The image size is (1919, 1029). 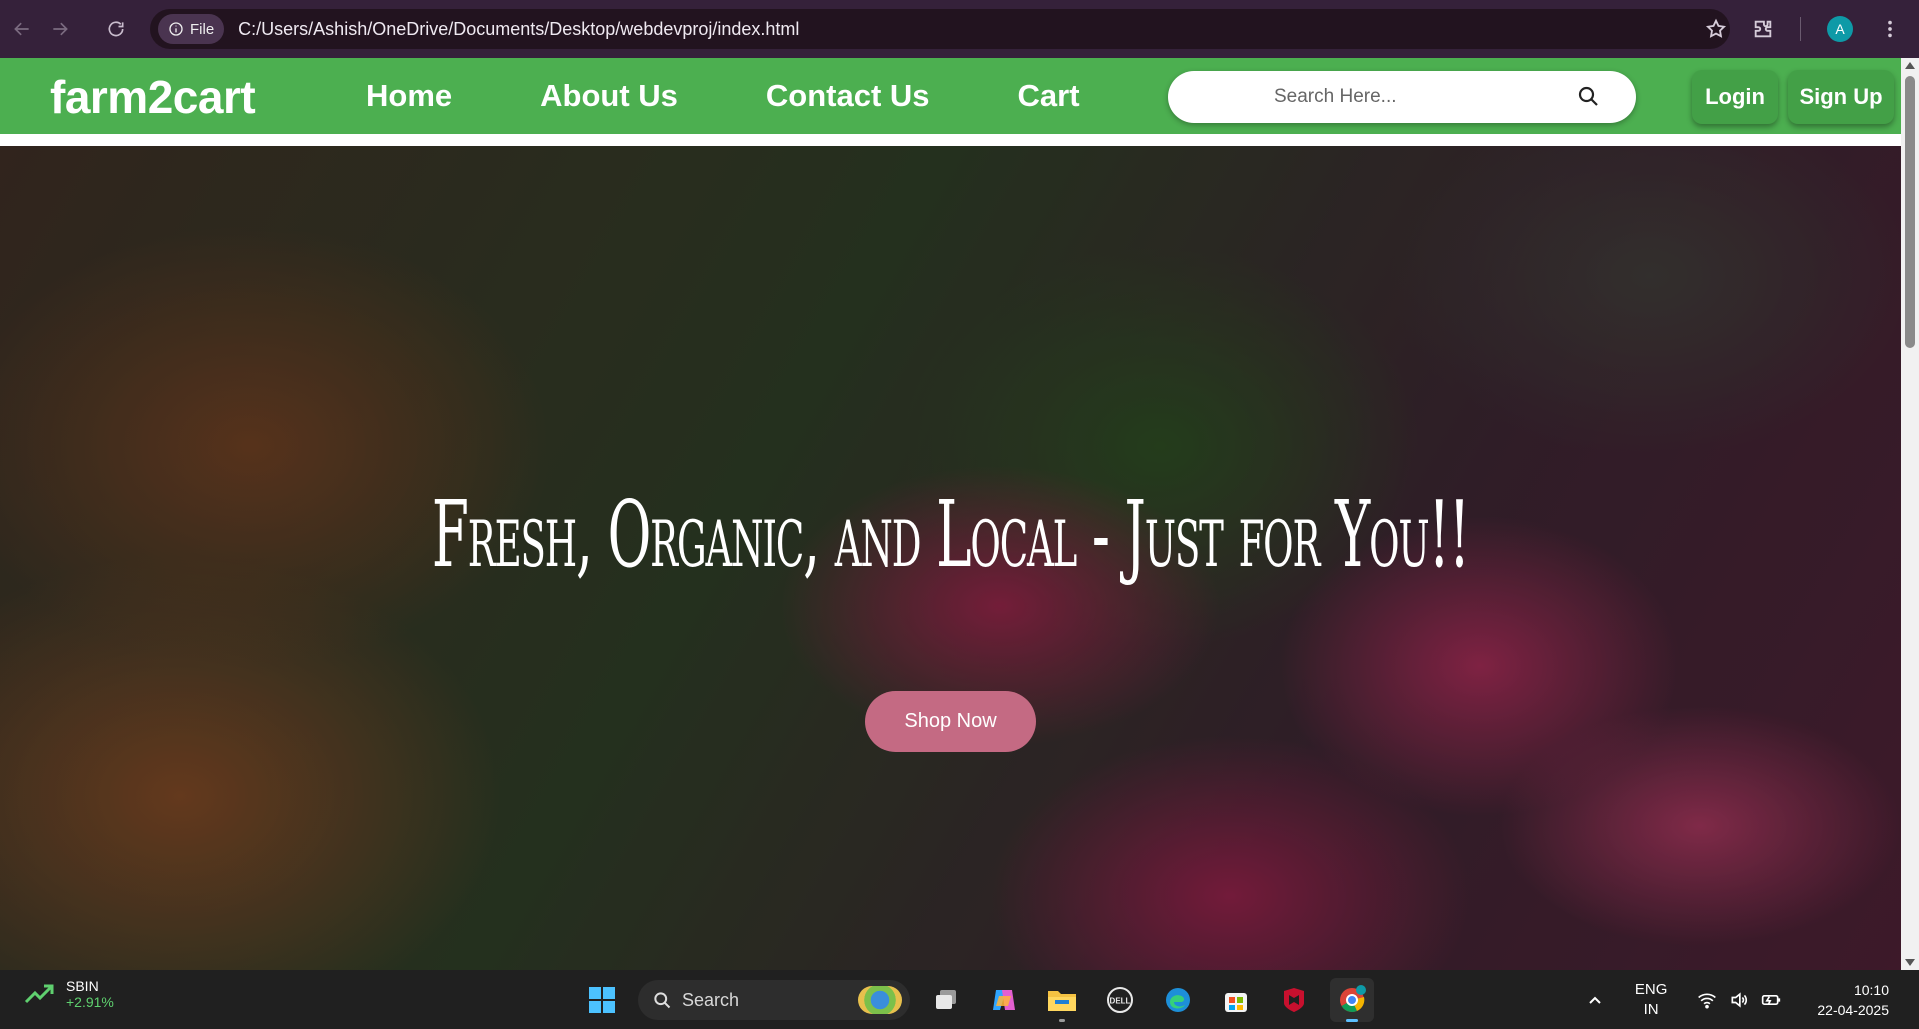 I want to click on reload-button, so click(x=116, y=29).